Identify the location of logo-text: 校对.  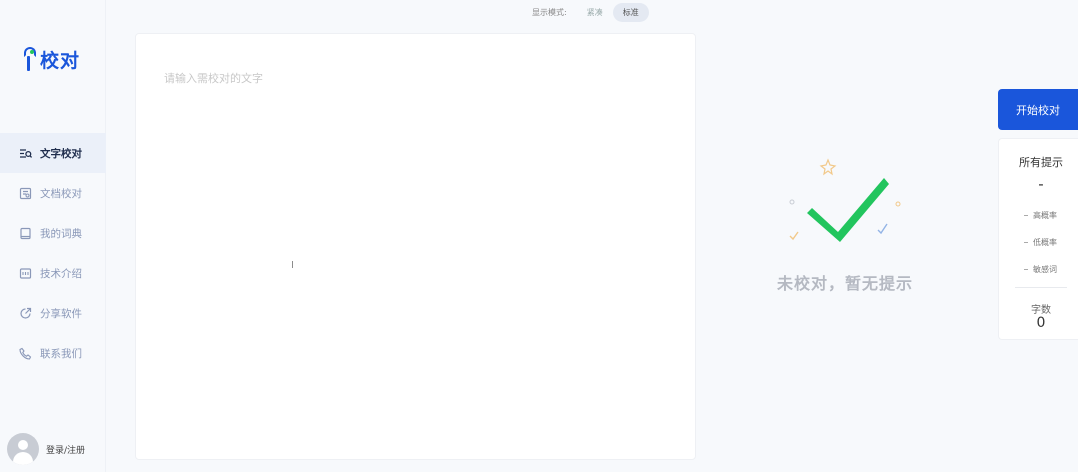
(60, 61).